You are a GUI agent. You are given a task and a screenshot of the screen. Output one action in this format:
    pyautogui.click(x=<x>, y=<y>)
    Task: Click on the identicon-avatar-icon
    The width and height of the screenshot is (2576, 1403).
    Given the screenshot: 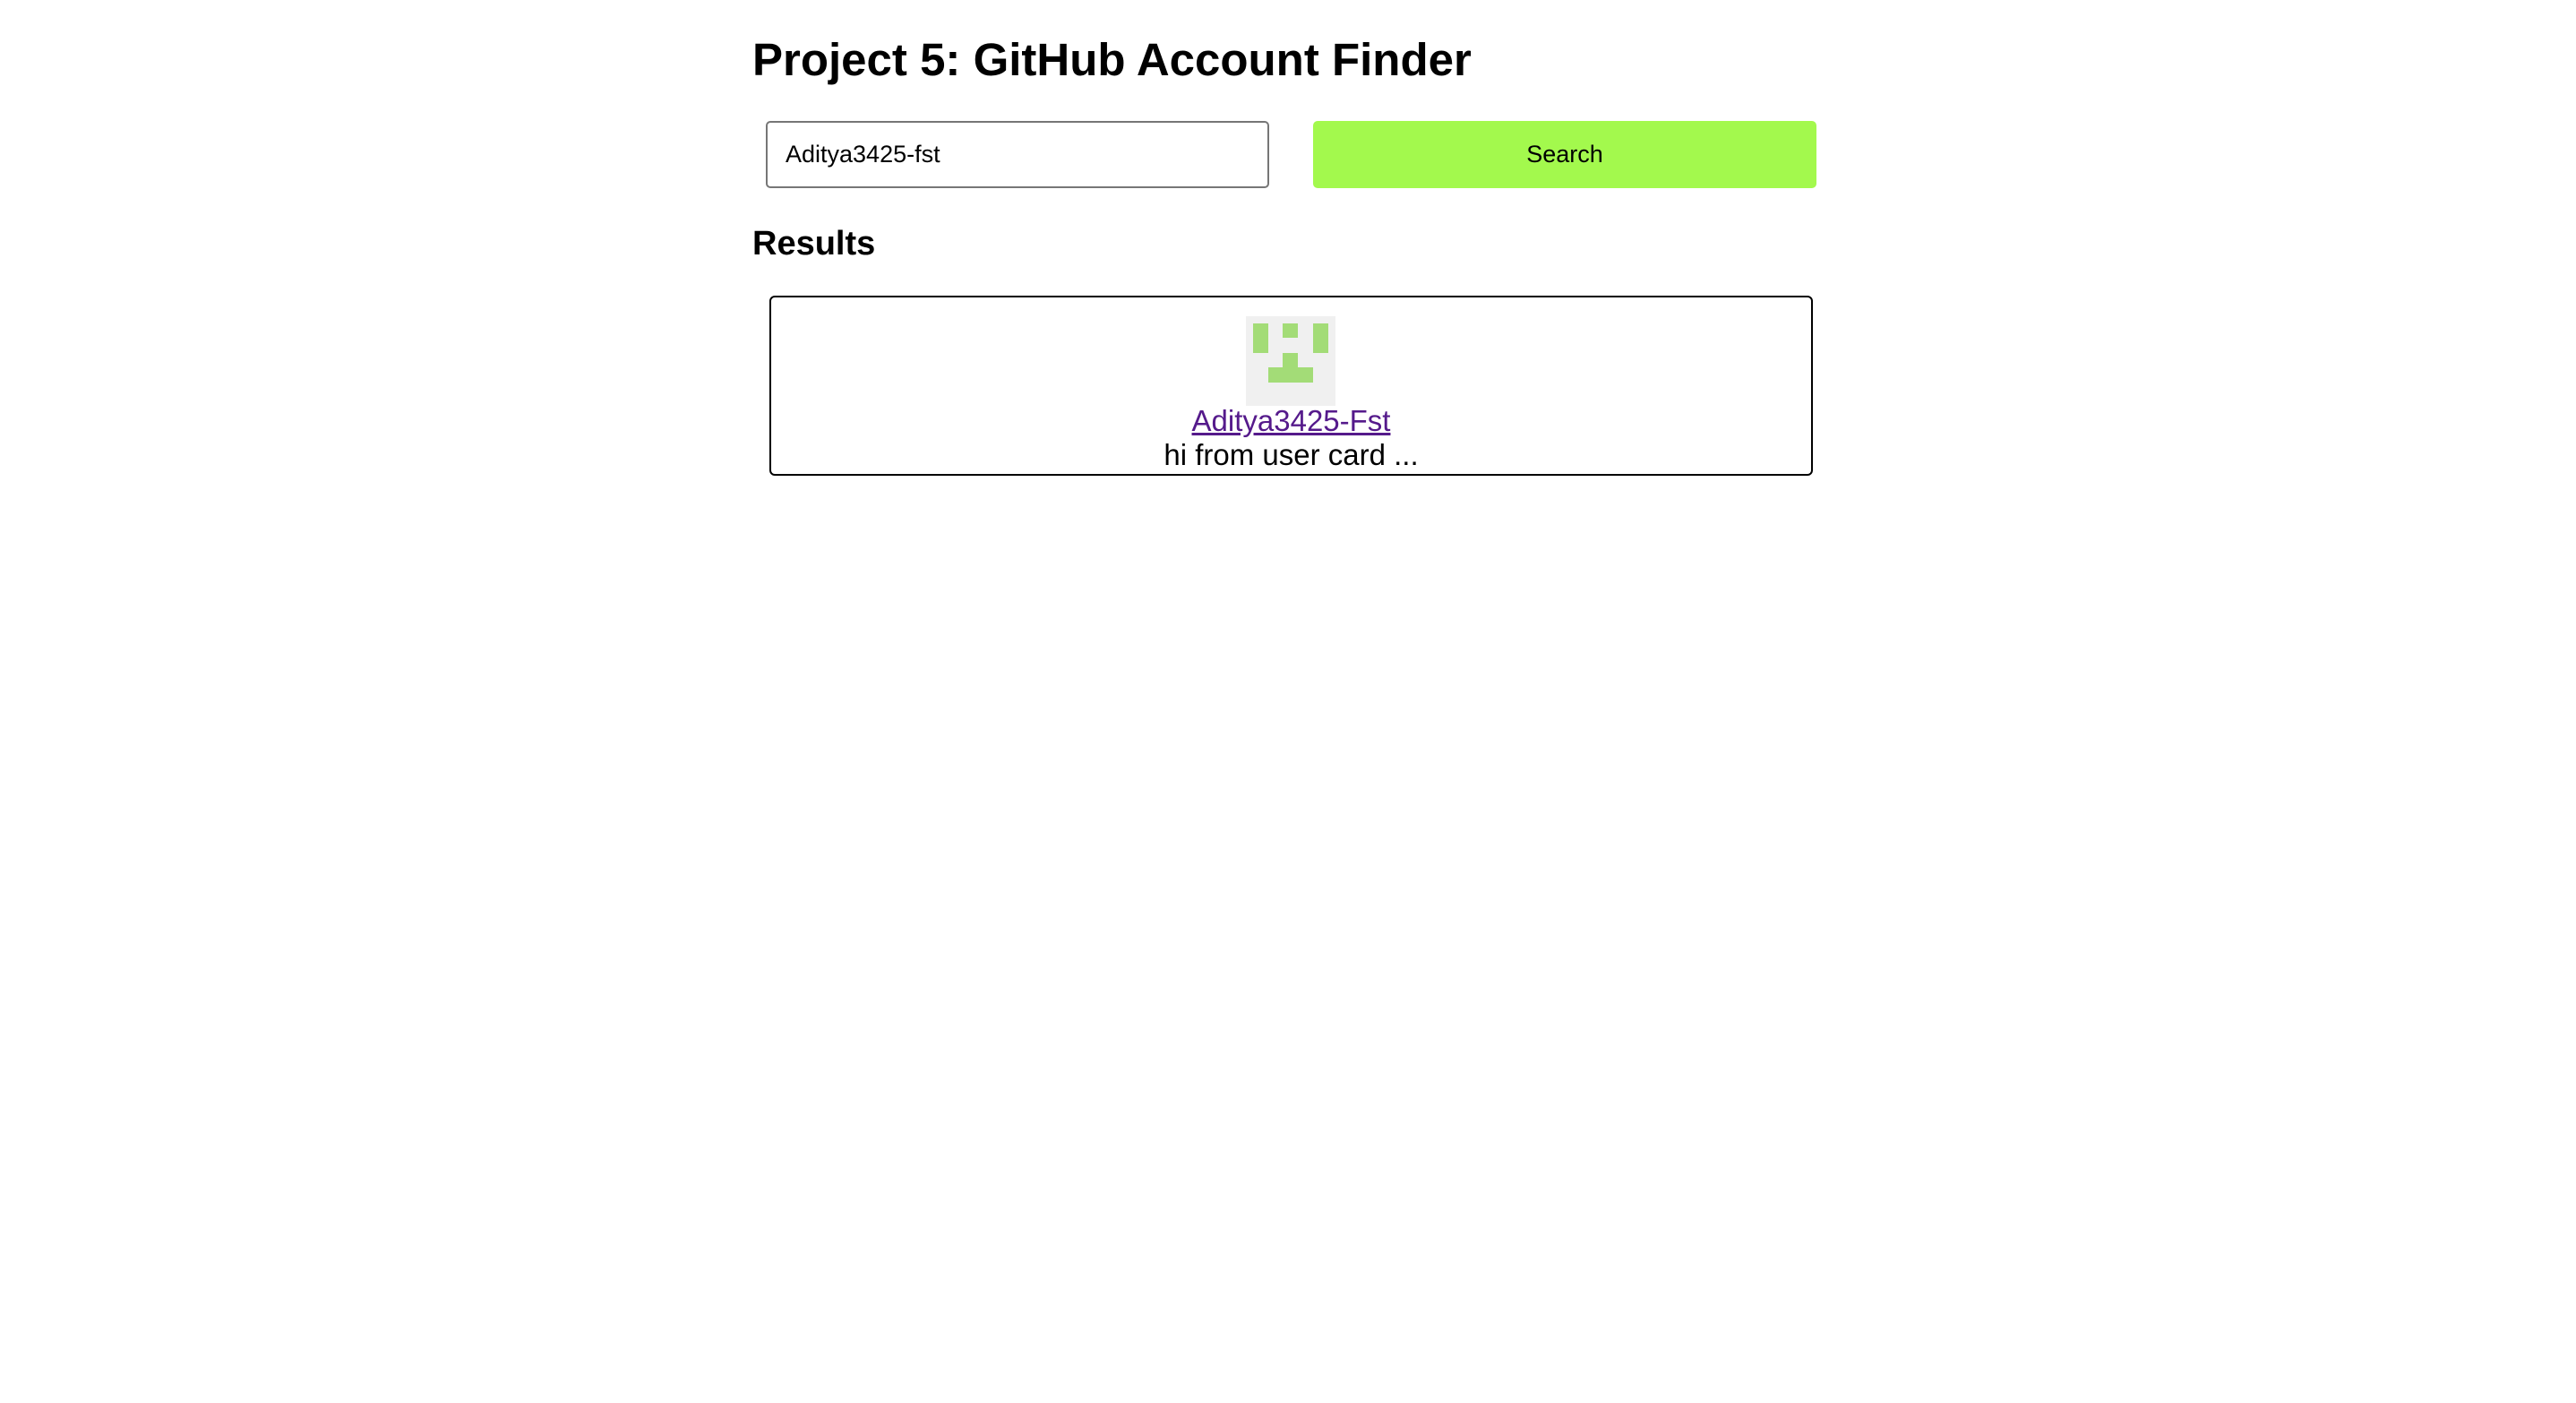 What is the action you would take?
    pyautogui.click(x=1290, y=361)
    